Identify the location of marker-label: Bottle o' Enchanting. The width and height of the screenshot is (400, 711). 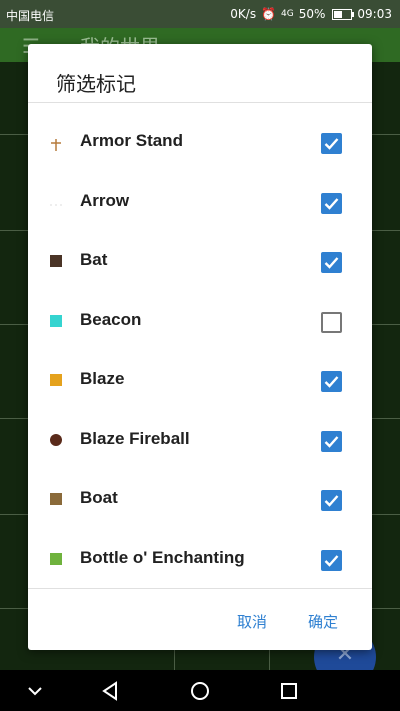
(162, 557).